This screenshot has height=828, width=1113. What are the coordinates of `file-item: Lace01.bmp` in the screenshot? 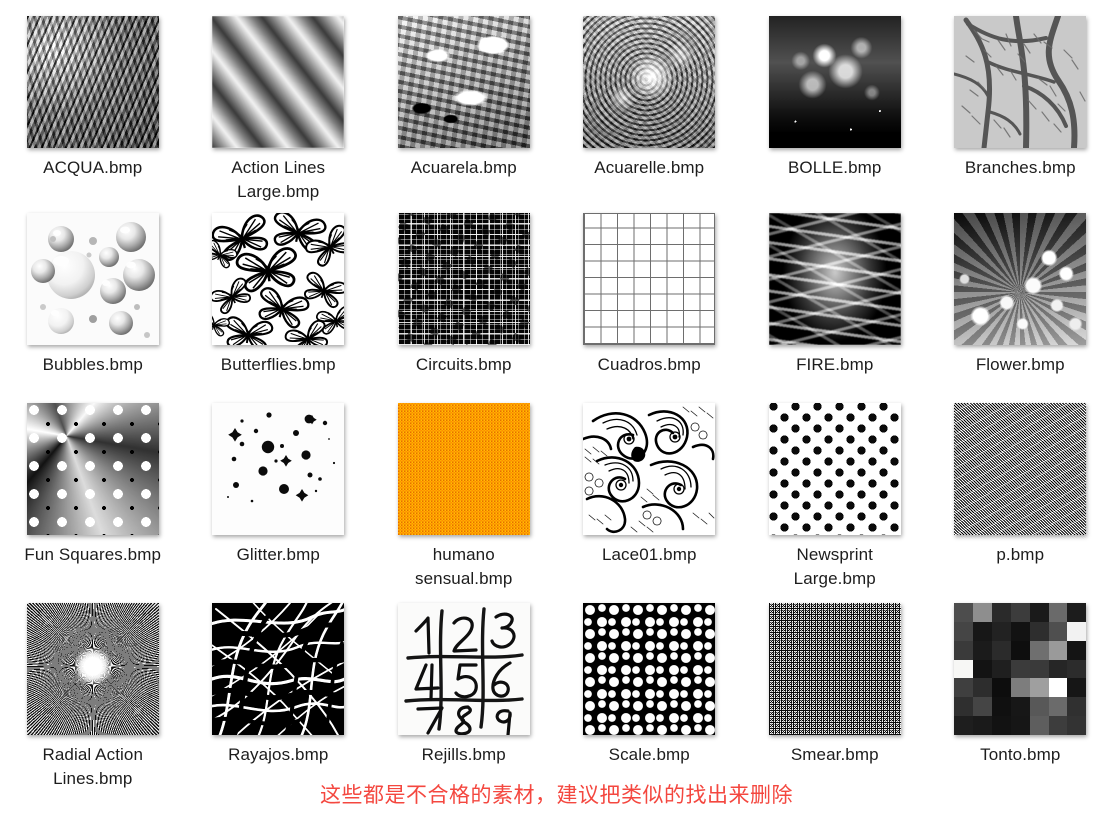 It's located at (650, 503).